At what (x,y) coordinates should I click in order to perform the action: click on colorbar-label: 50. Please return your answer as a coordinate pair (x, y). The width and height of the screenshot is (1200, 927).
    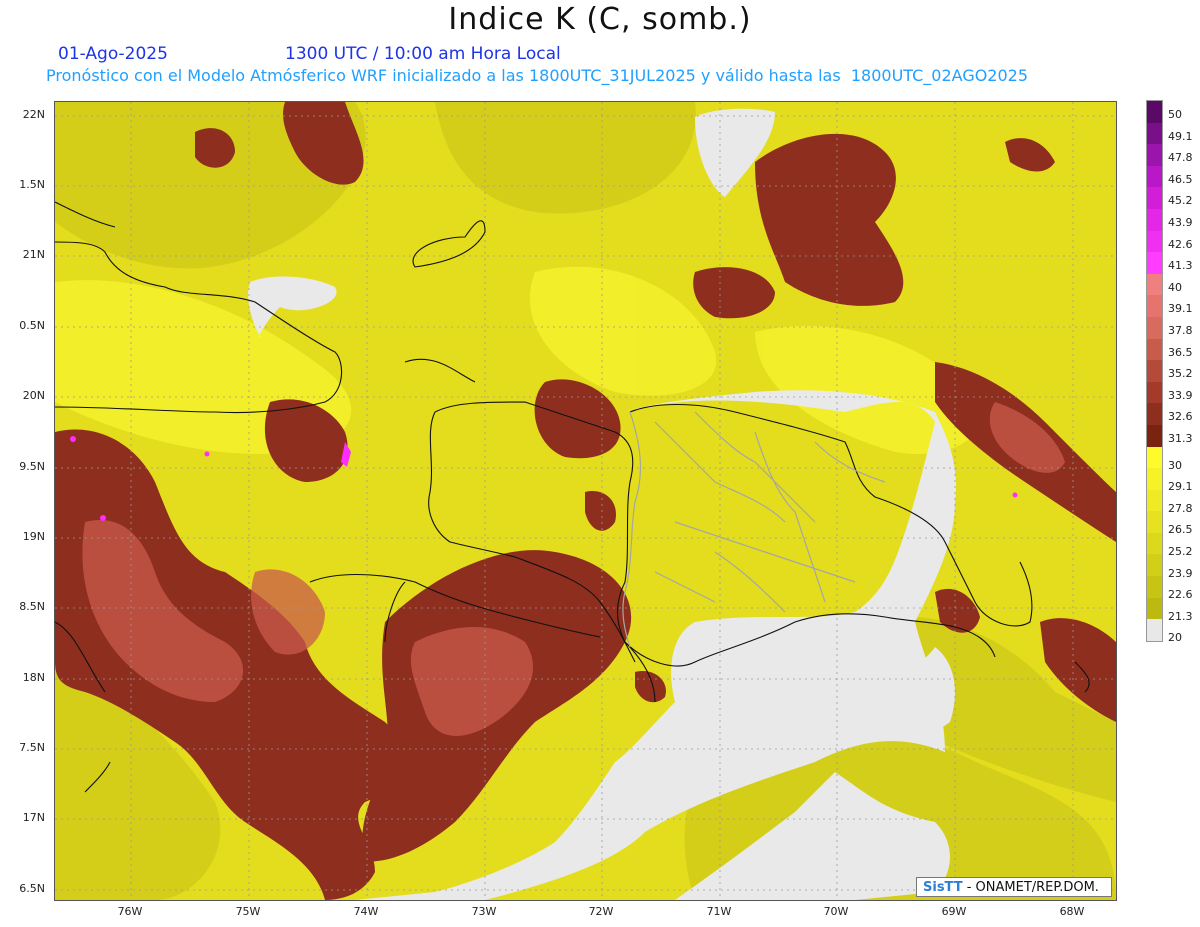
    Looking at the image, I should click on (1175, 114).